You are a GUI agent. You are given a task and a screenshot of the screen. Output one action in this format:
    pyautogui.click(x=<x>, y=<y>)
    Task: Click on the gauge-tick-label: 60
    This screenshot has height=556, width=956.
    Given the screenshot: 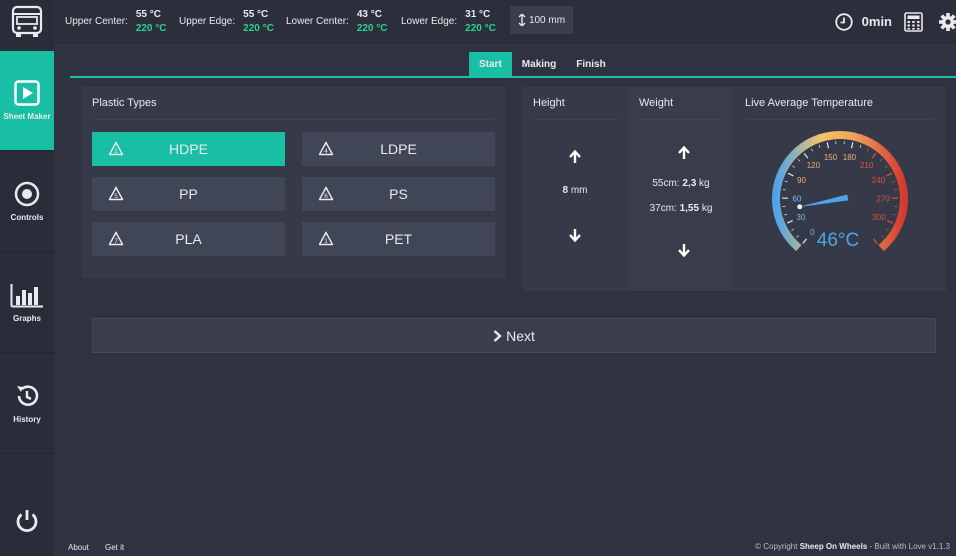 What is the action you would take?
    pyautogui.click(x=797, y=198)
    